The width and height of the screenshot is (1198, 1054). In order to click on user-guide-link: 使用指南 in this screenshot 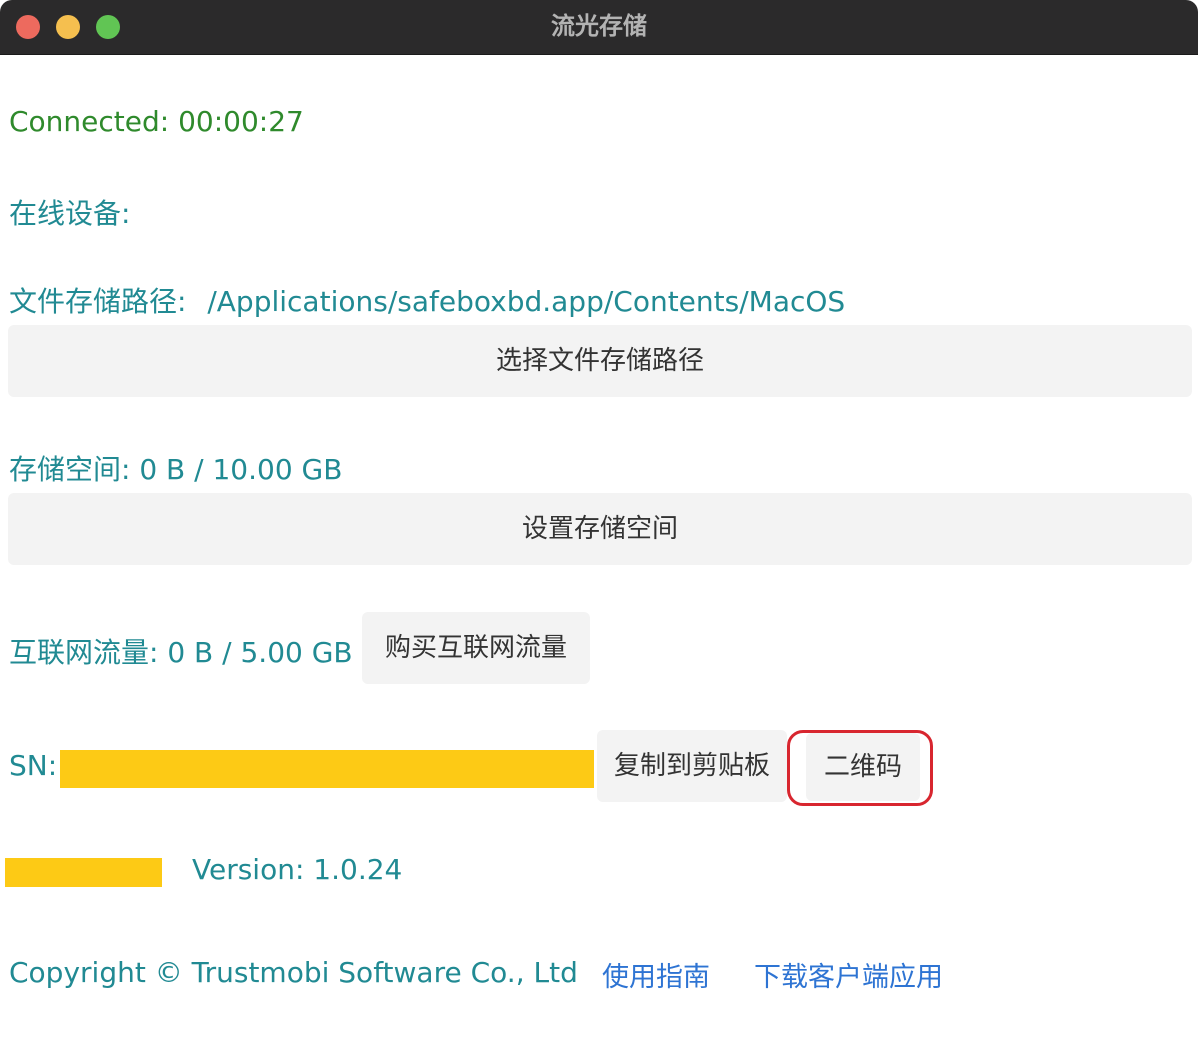, I will do `click(656, 974)`.